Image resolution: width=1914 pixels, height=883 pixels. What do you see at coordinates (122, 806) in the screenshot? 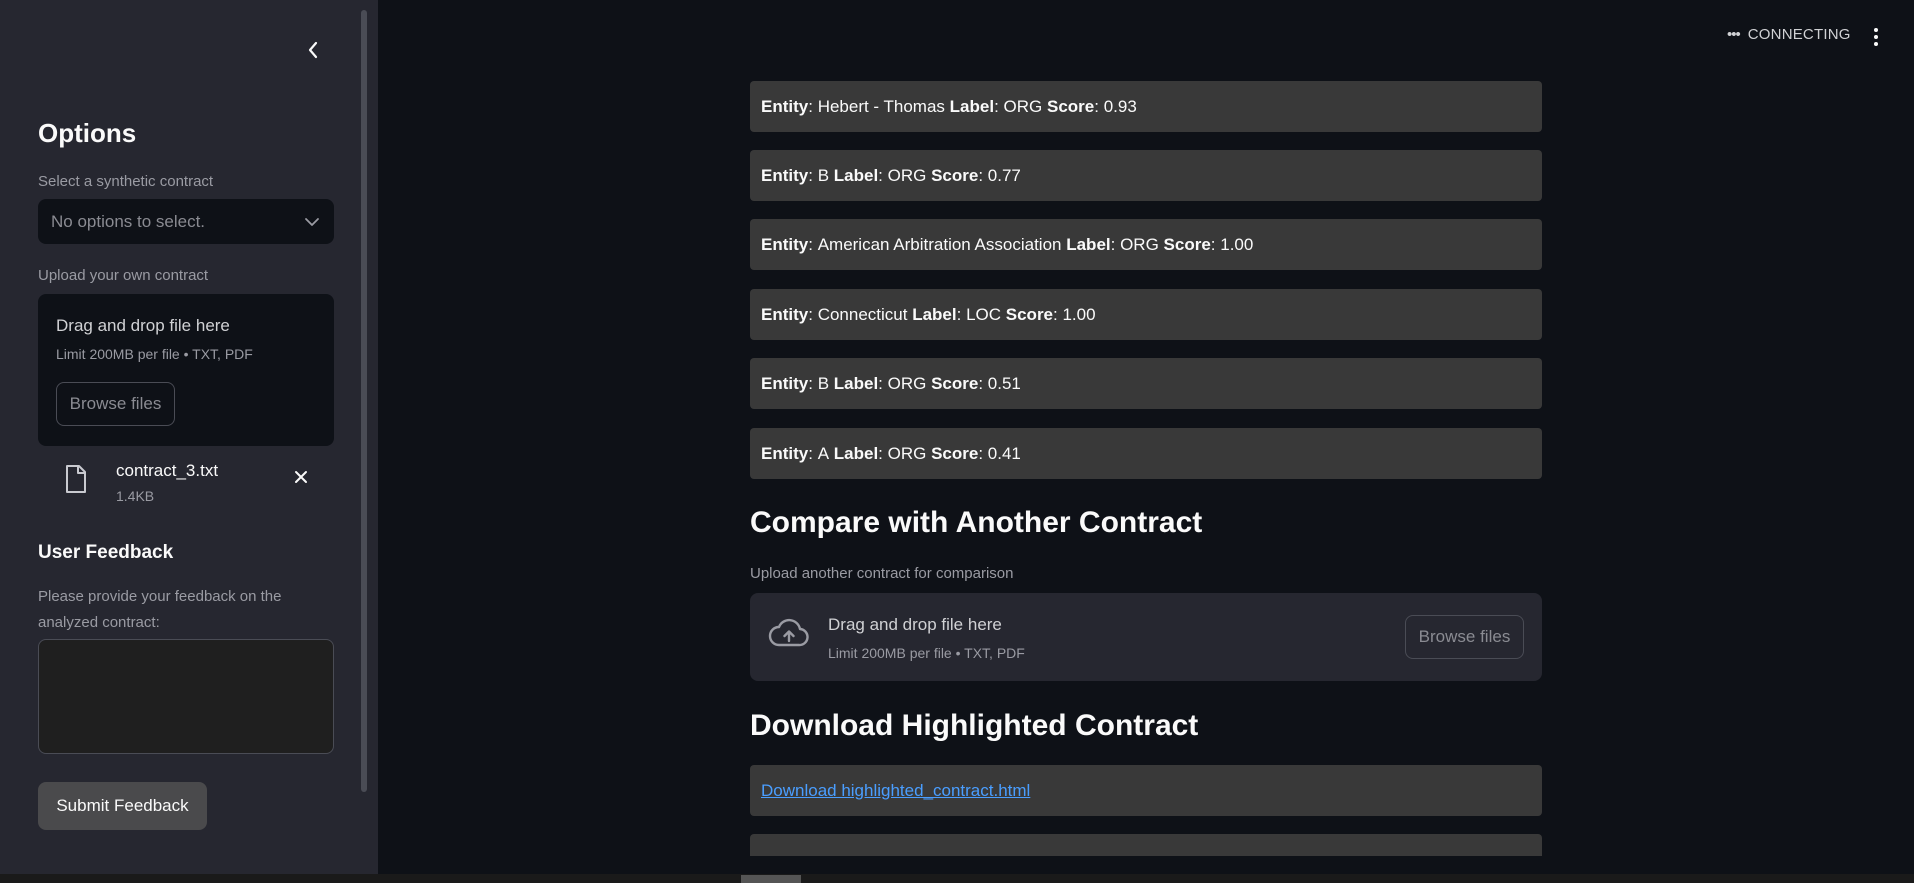
I see `submit-feedback-button: Submit Feedback` at bounding box center [122, 806].